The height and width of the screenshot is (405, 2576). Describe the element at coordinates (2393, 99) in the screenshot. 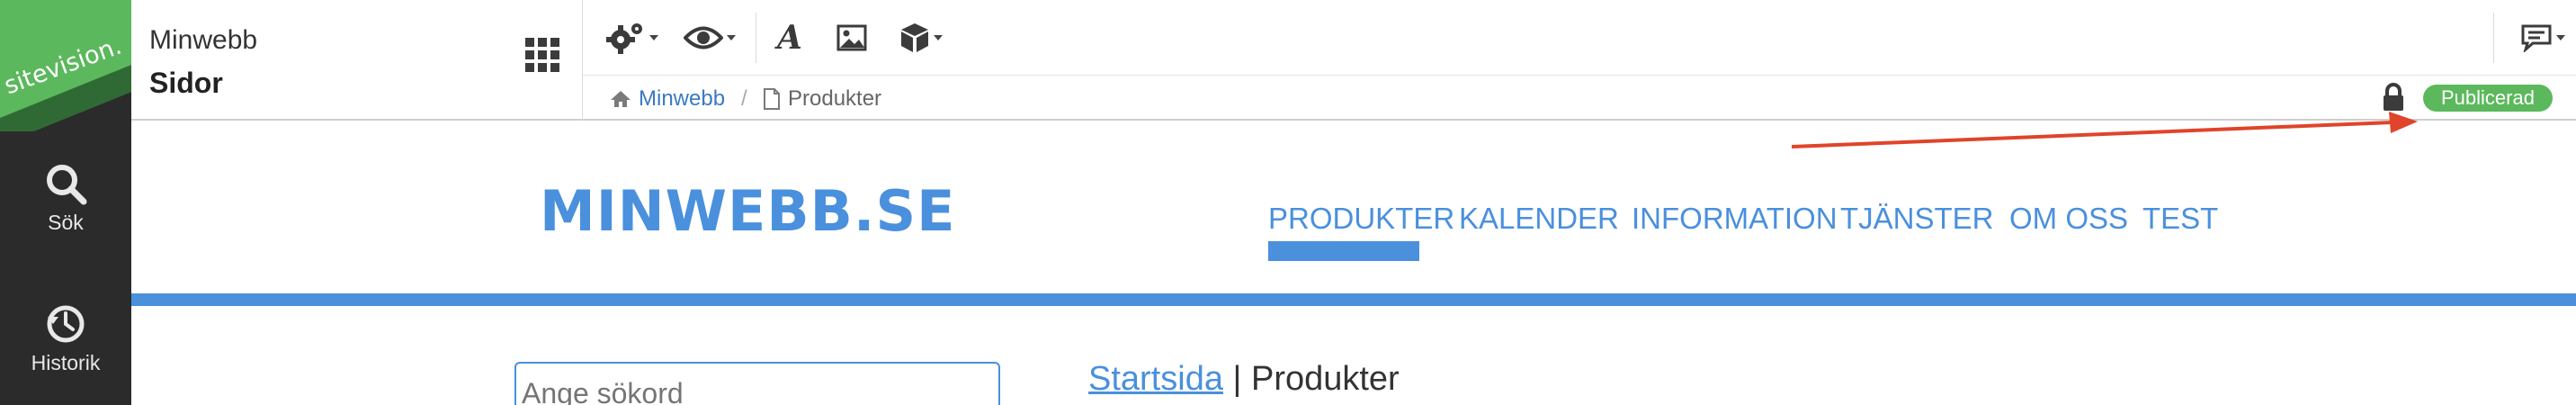

I see `lock-icon` at that location.